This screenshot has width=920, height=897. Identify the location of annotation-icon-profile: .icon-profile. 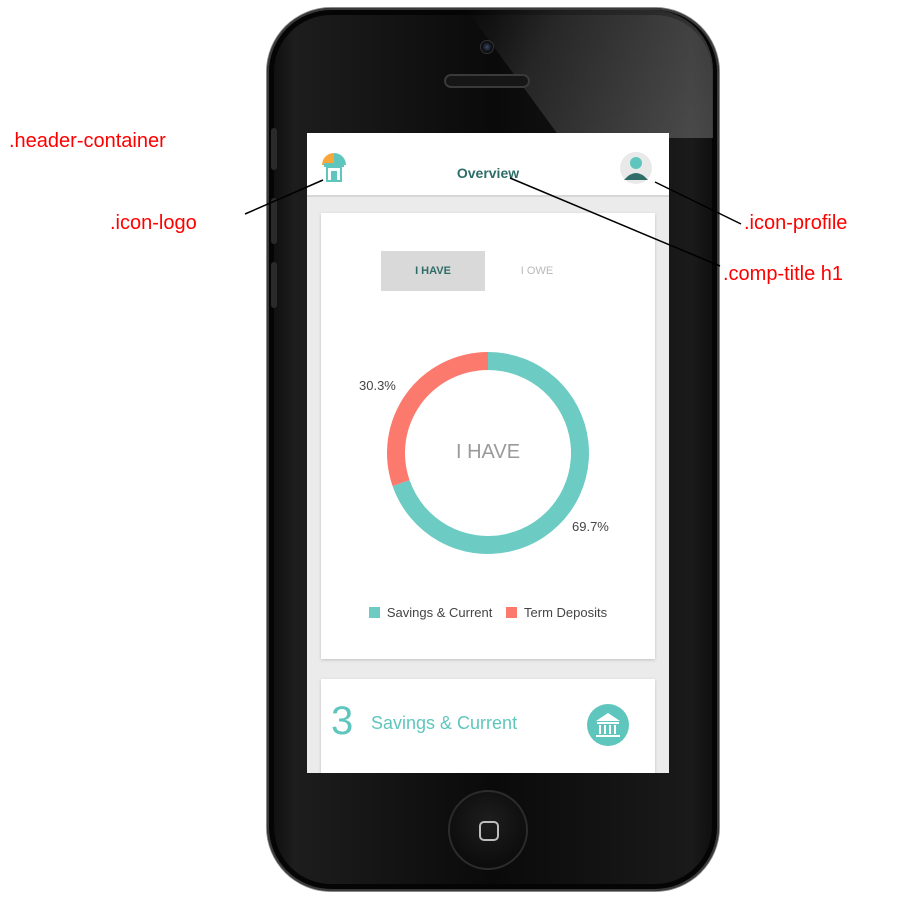
(796, 223).